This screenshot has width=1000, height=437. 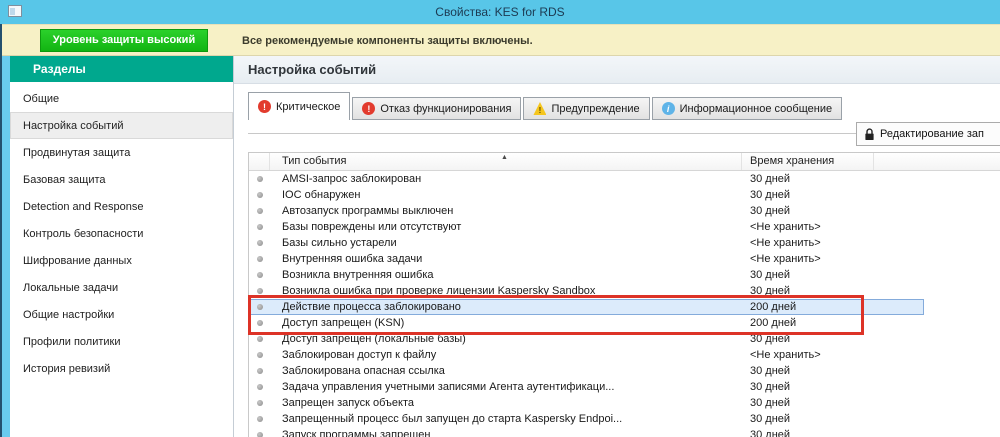 I want to click on sidebar-item: Локальные задачи, so click(x=121, y=287).